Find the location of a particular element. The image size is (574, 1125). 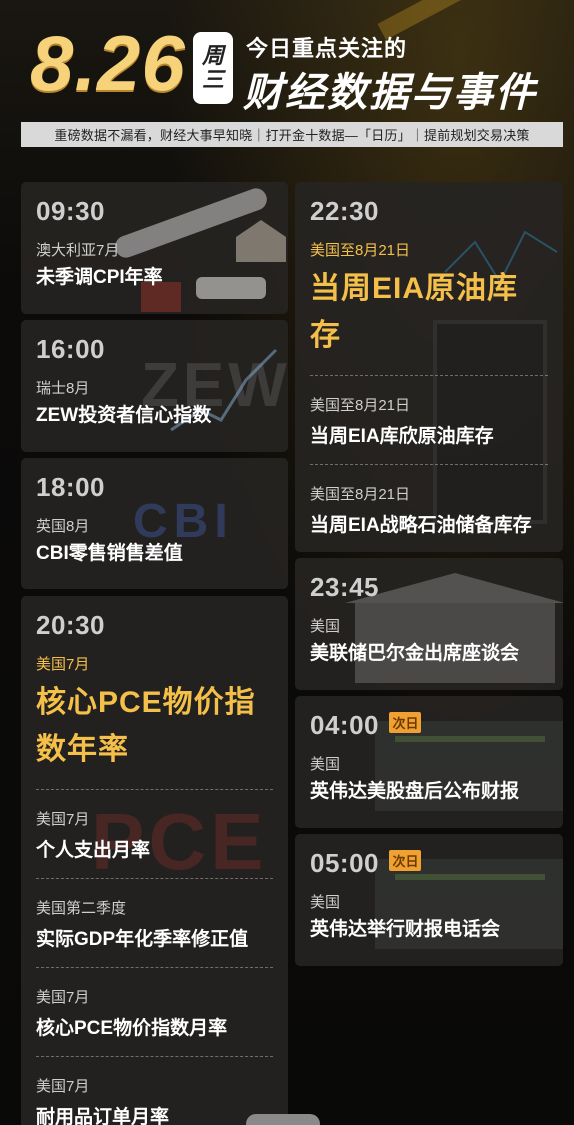

event-card-2345: 23:45 美国 美联储巴尔金出席座谈会 is located at coordinates (429, 624).